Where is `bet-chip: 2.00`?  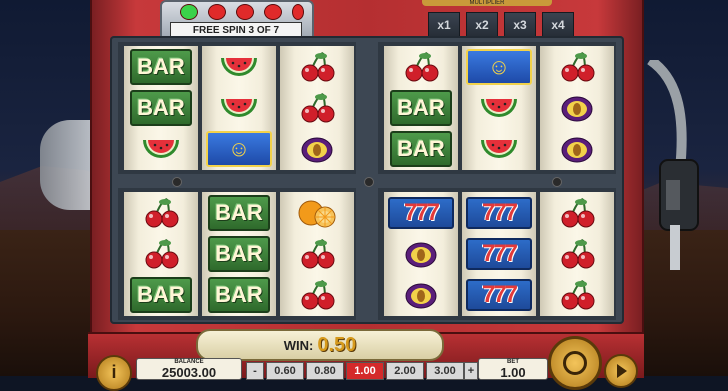
bet-chip: 2.00 is located at coordinates (405, 371).